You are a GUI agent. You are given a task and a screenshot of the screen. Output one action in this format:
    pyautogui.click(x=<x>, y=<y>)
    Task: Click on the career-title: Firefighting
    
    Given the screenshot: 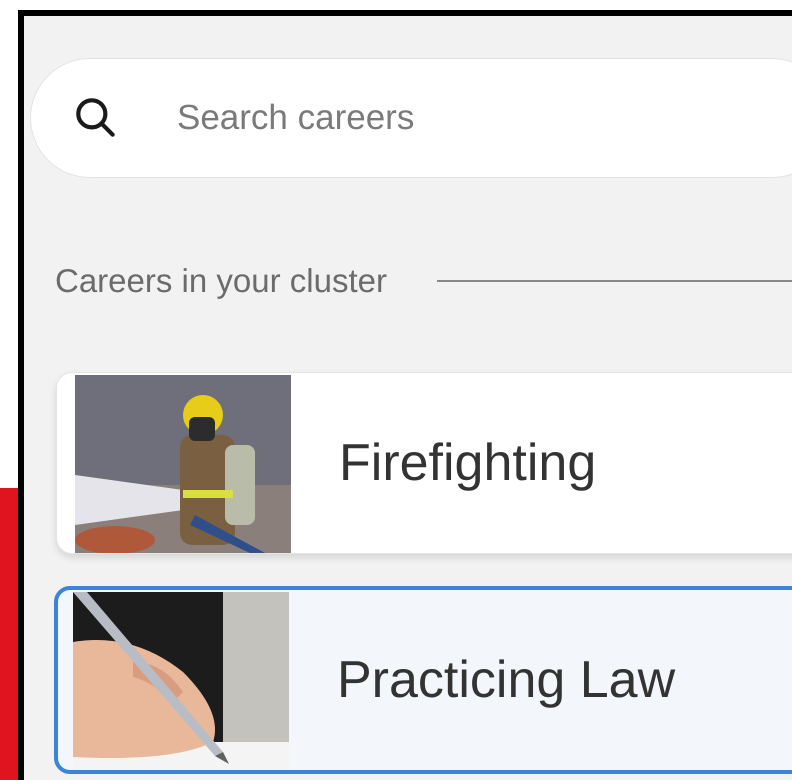 What is the action you would take?
    pyautogui.click(x=467, y=463)
    